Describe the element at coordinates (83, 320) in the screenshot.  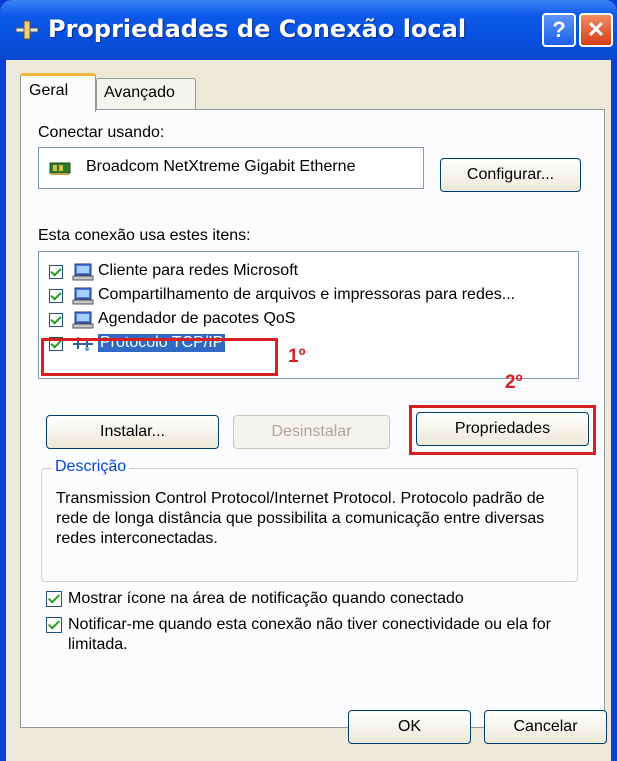
I see `qos-scheduler-icon` at that location.